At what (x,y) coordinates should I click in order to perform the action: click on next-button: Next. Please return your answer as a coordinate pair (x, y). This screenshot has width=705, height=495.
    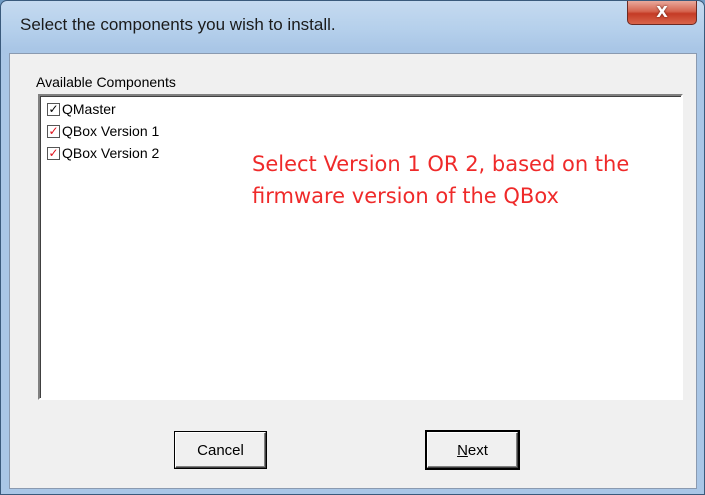
    Looking at the image, I should click on (472, 450).